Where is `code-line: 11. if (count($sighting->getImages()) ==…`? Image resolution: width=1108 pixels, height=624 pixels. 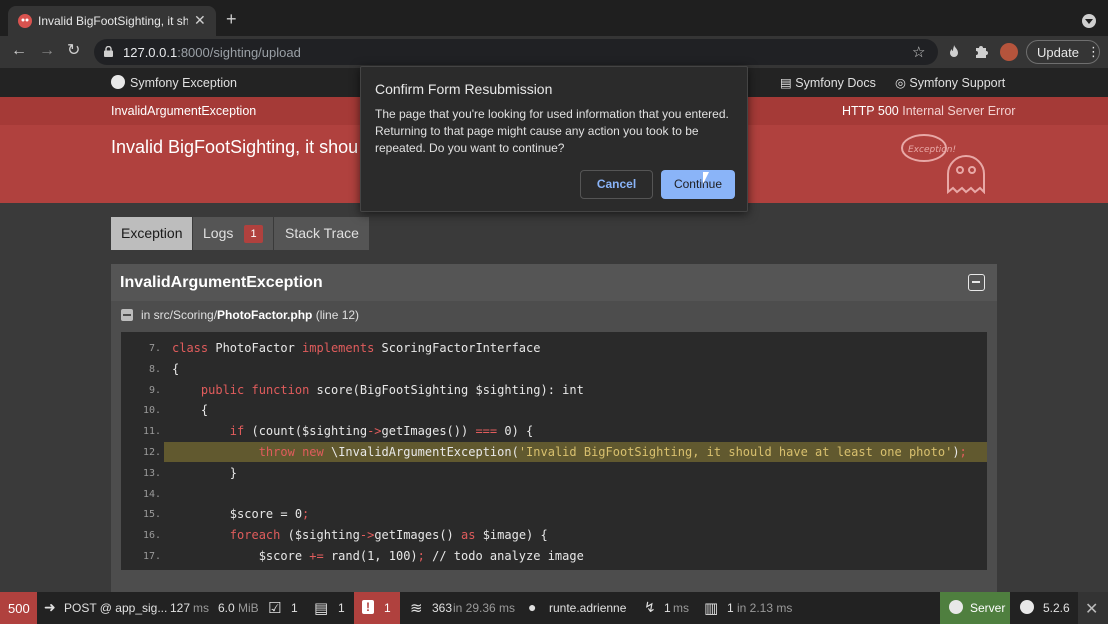
code-line: 11. if (count($sighting->getImages()) ==… is located at coordinates (554, 431).